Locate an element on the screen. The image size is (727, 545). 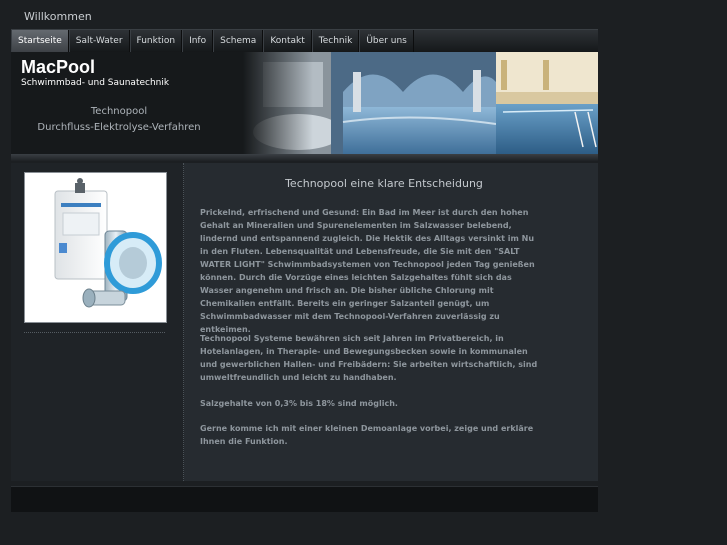
nav-item-funktion: Funktion is located at coordinates (156, 41).